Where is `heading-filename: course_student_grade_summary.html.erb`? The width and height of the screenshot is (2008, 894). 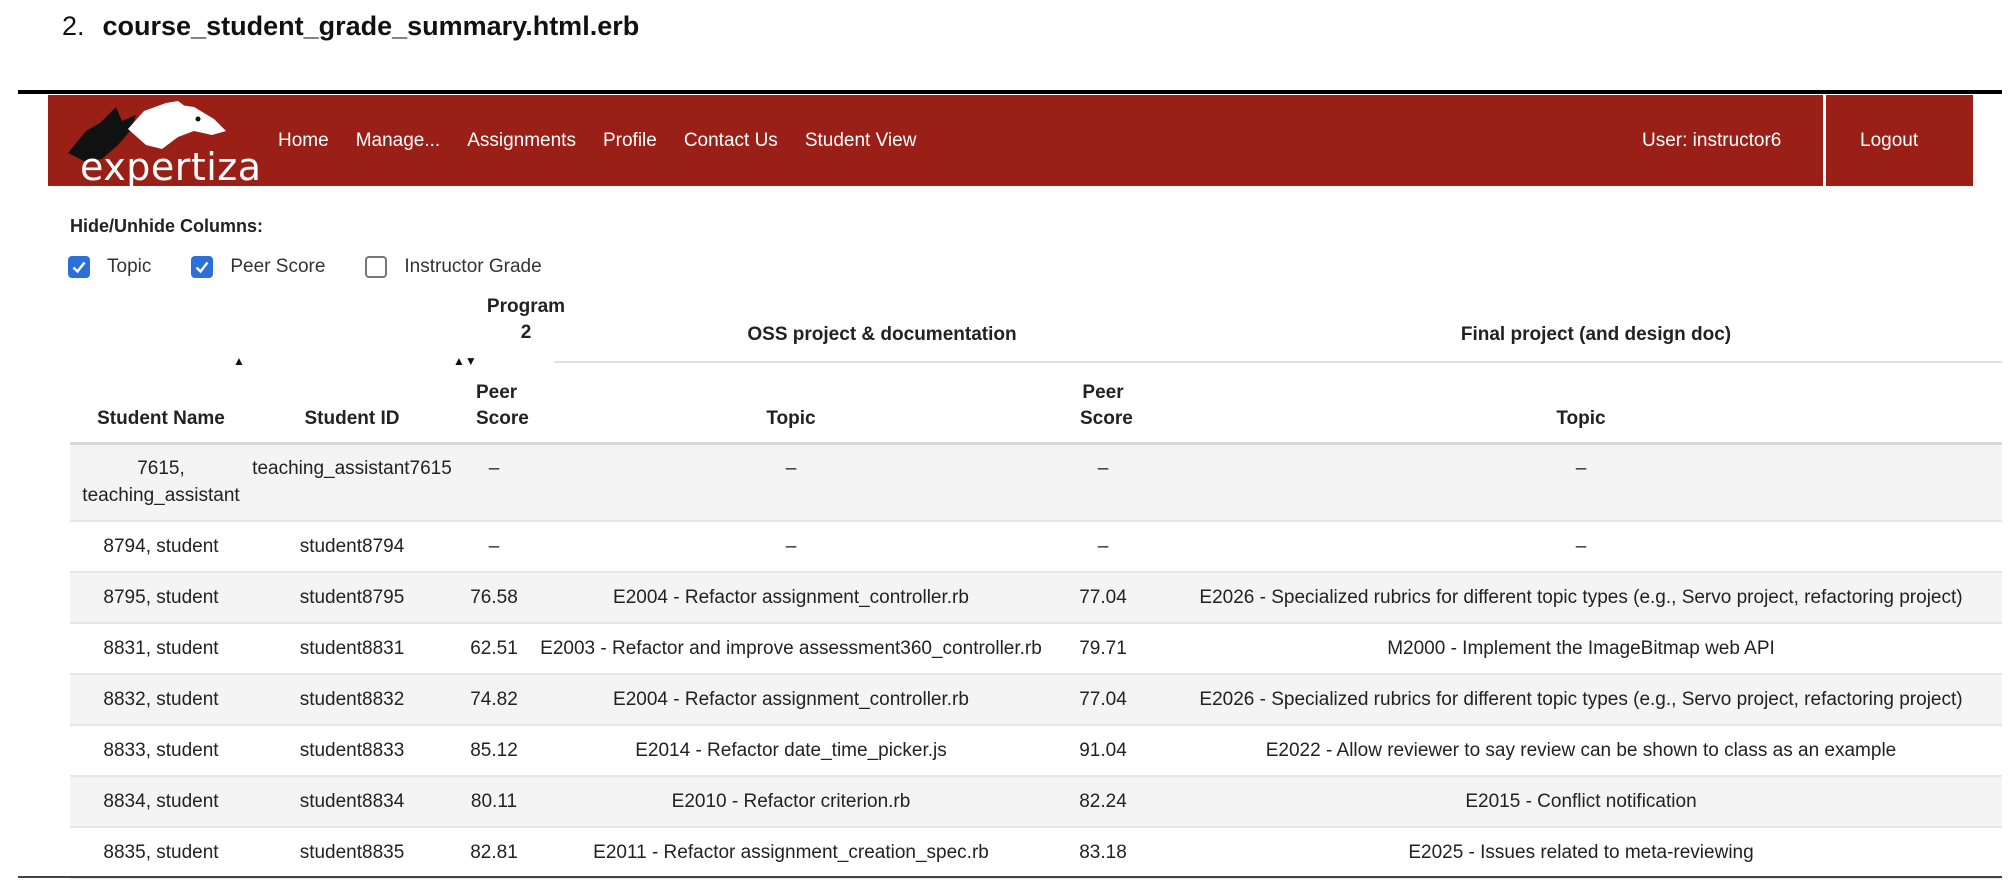
heading-filename: course_student_grade_summary.html.erb is located at coordinates (371, 26).